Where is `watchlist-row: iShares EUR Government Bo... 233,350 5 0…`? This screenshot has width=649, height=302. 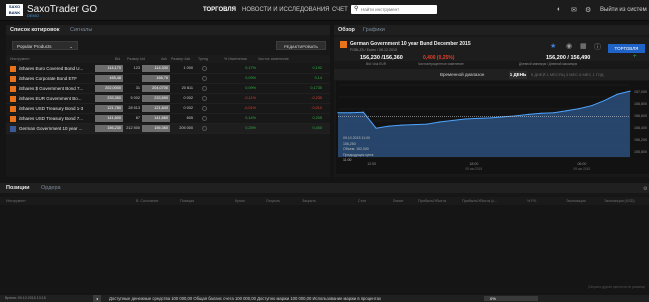 watchlist-row: iShares EUR Government Bo... 233,350 5 0… is located at coordinates (168, 99).